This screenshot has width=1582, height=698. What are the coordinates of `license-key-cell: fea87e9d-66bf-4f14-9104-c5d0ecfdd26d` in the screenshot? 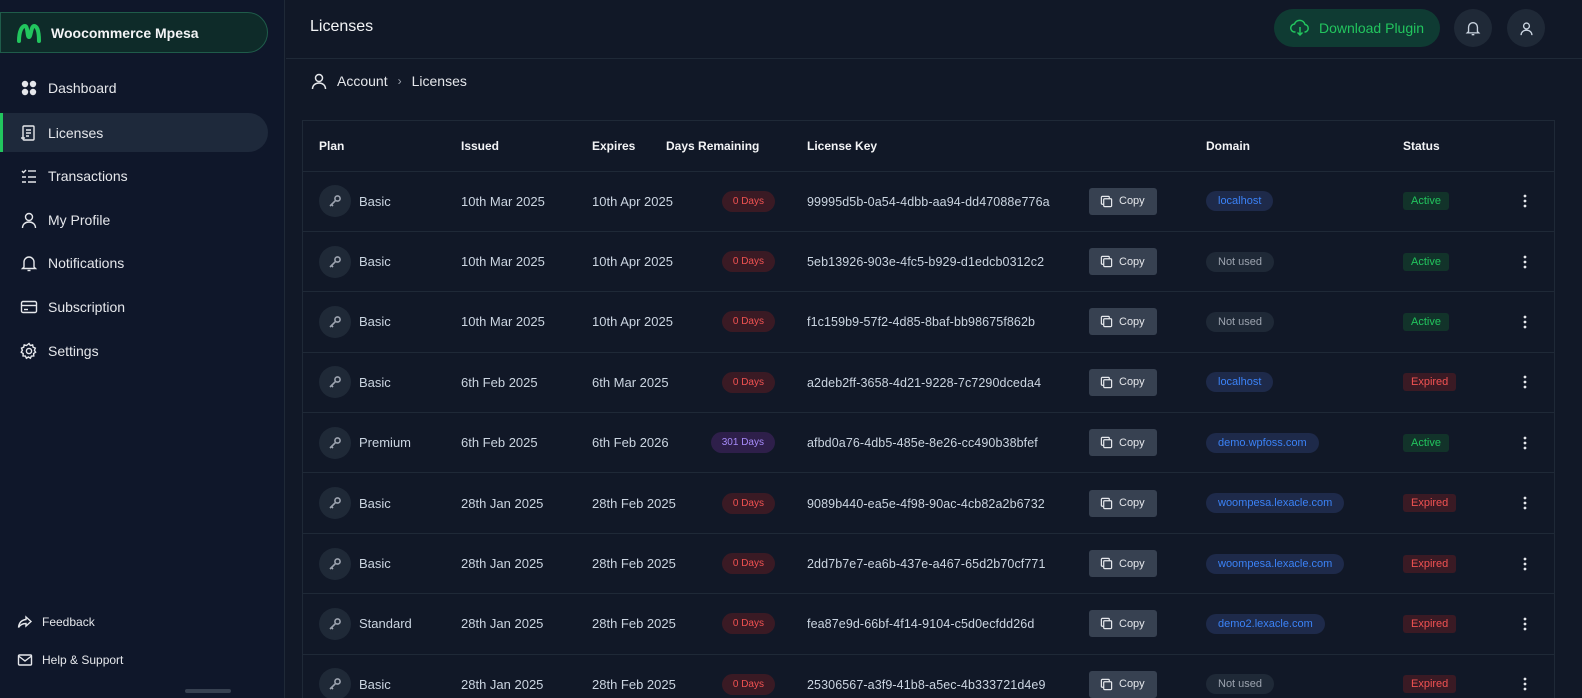 It's located at (940, 624).